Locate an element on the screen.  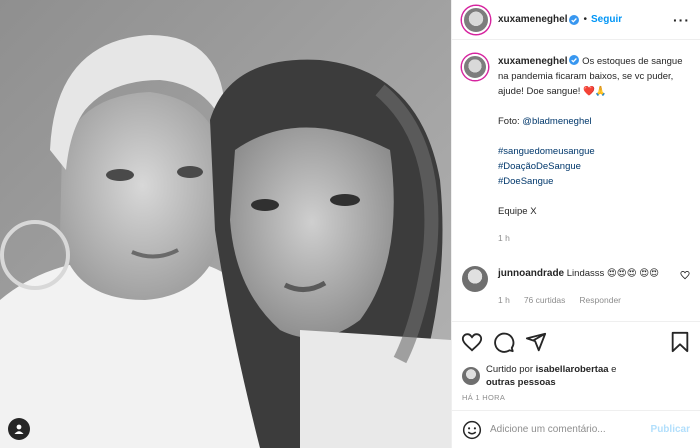
share-icon is located at coordinates (536, 341).